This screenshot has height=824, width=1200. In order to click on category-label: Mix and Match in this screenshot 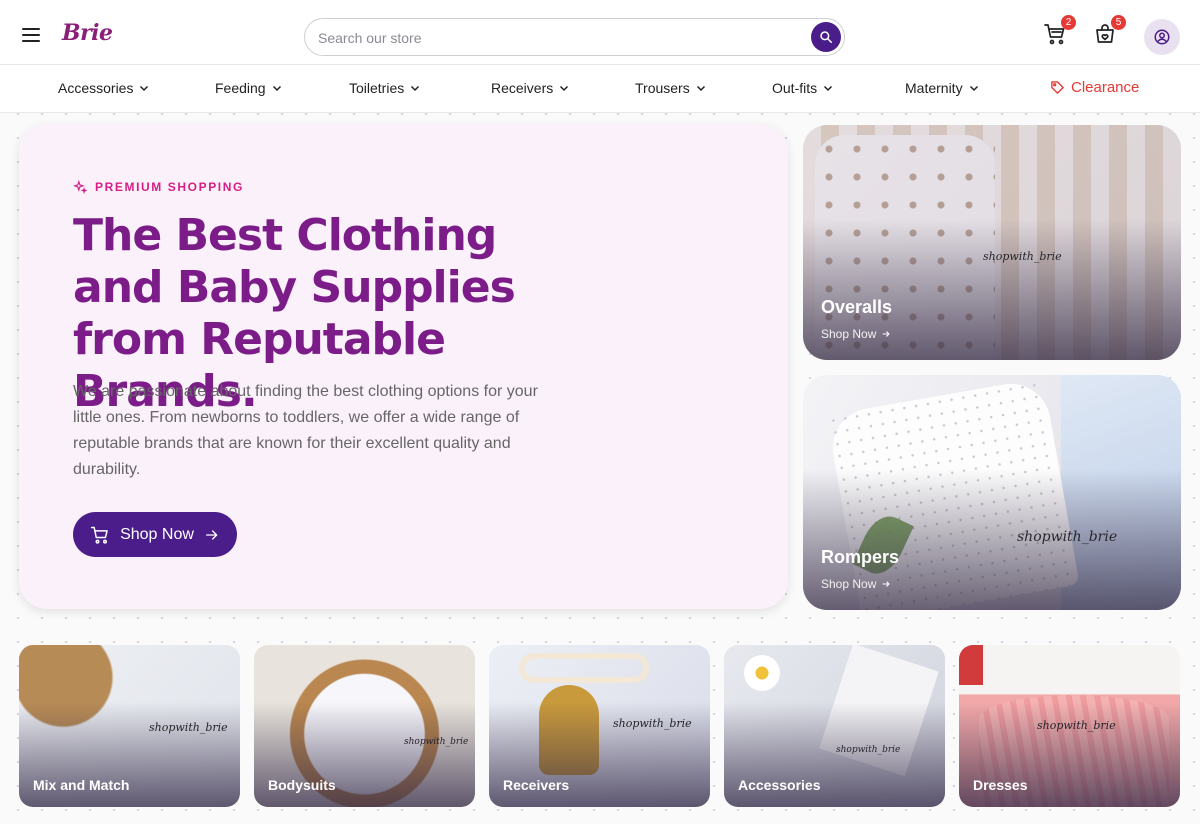, I will do `click(81, 785)`.